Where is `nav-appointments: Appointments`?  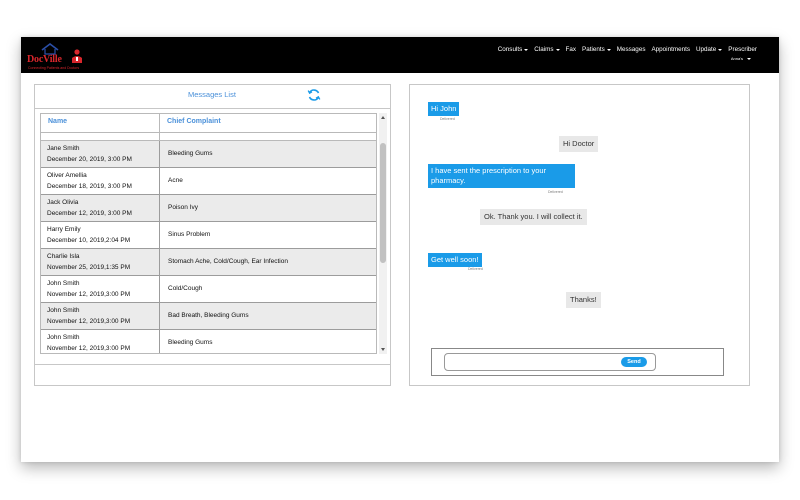 nav-appointments: Appointments is located at coordinates (670, 49).